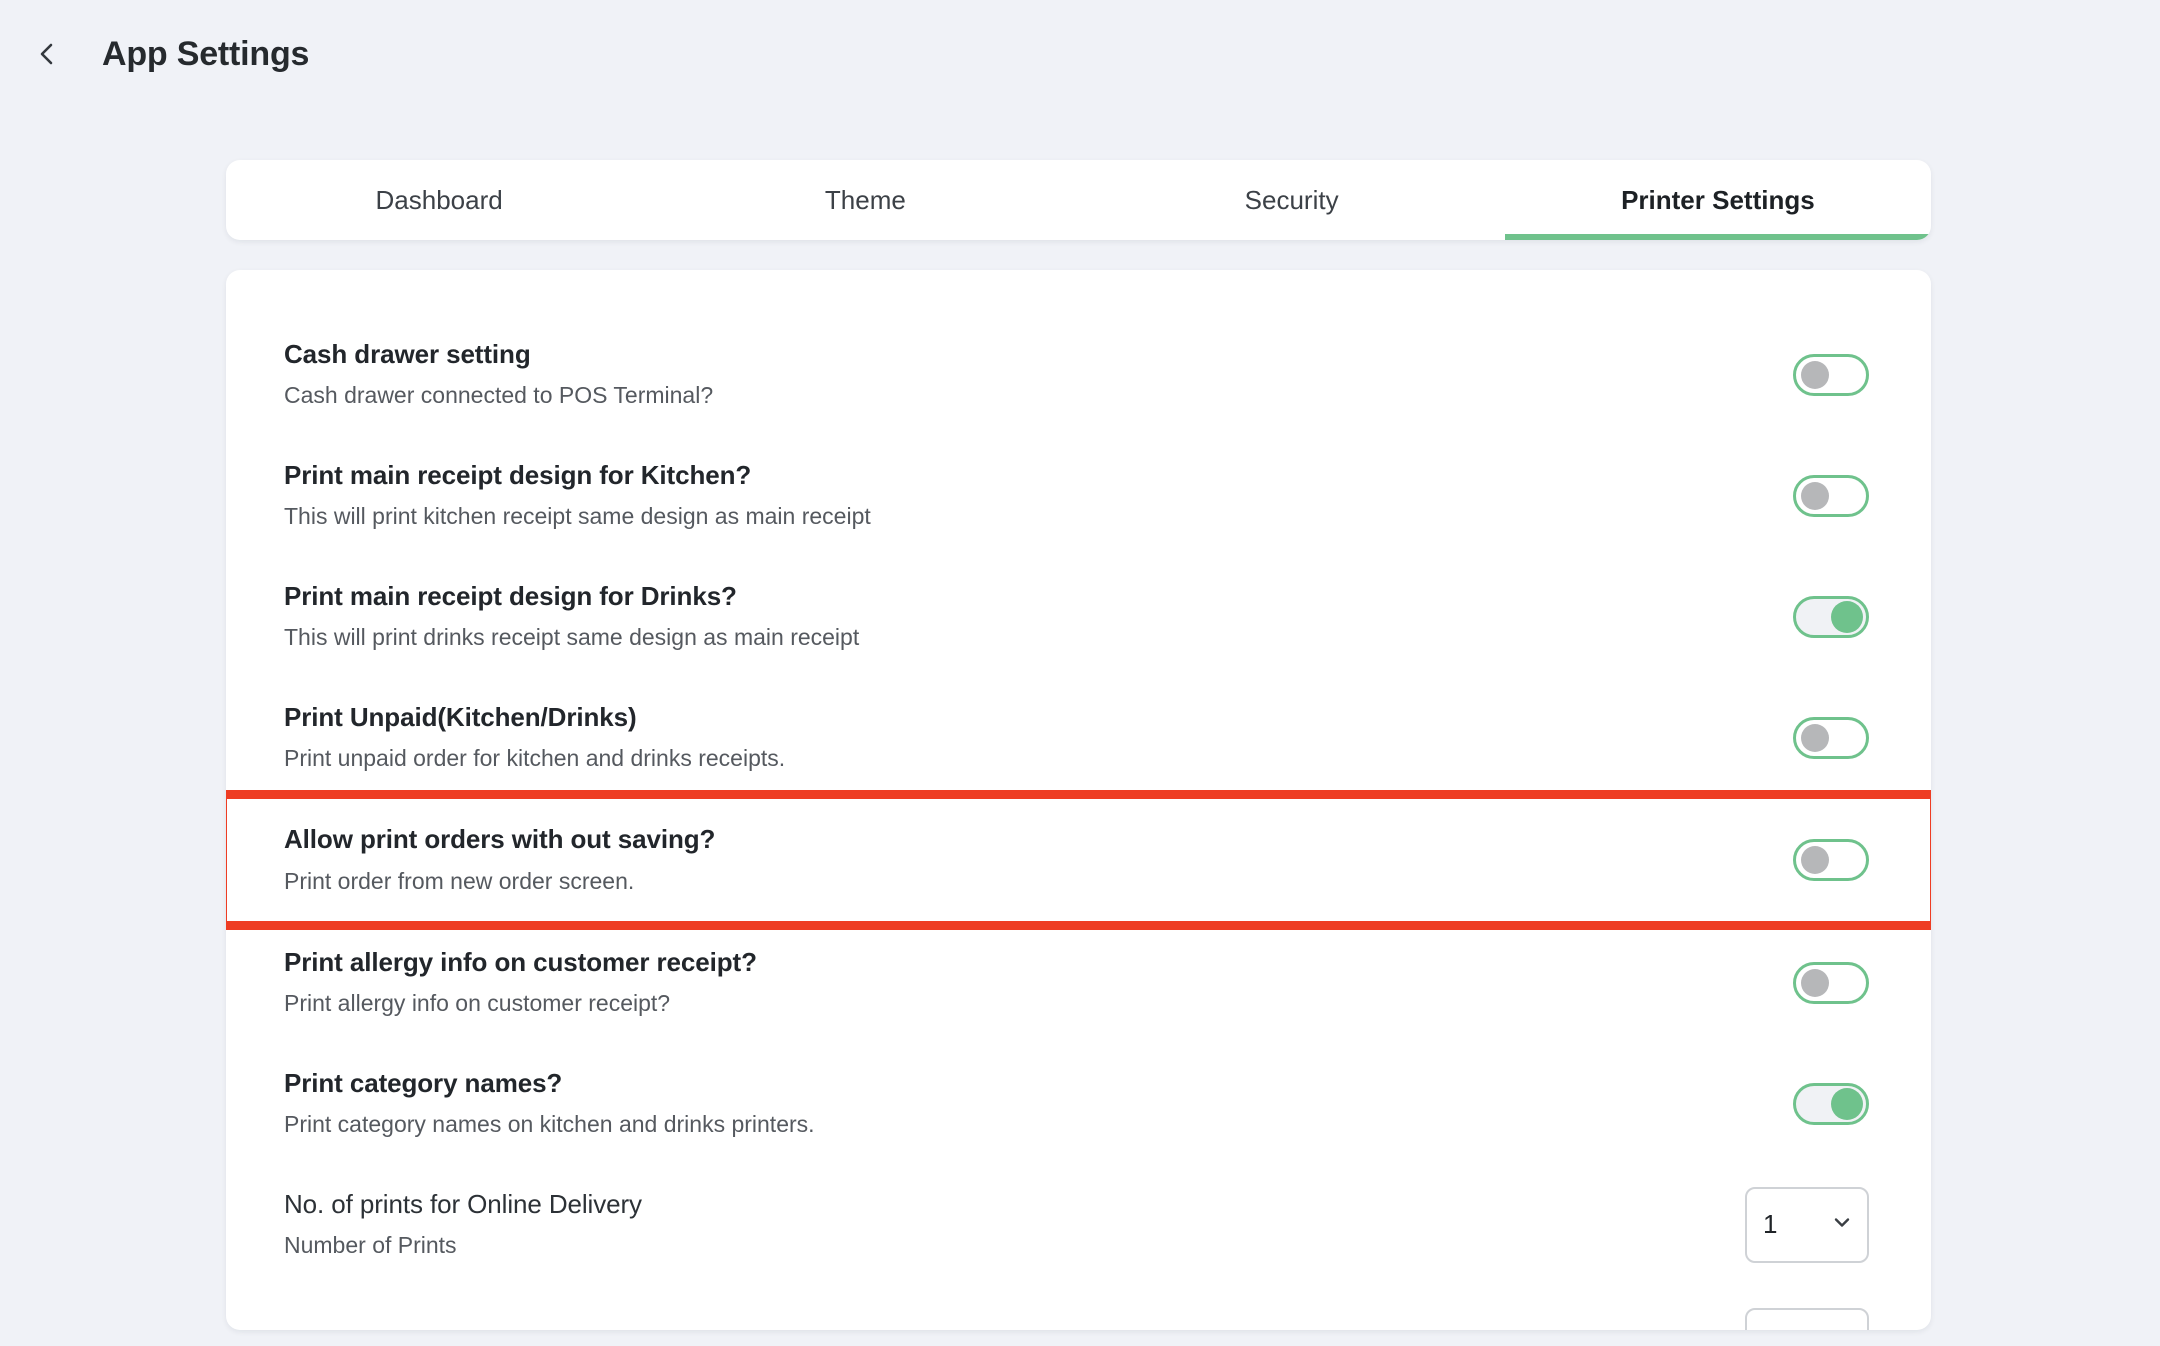 Image resolution: width=2160 pixels, height=1346 pixels. I want to click on page-header: App Settings, so click(1080, 54).